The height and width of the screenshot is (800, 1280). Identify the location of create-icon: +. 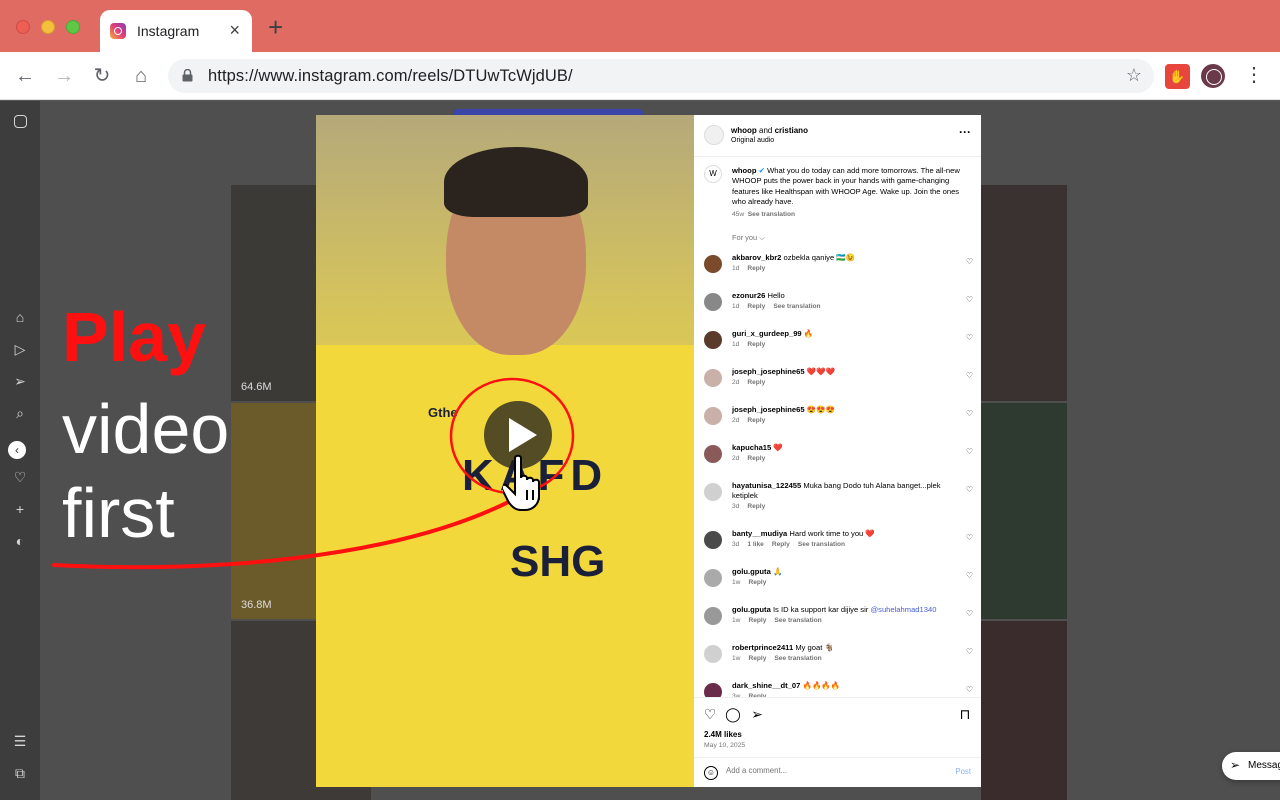
(20, 509).